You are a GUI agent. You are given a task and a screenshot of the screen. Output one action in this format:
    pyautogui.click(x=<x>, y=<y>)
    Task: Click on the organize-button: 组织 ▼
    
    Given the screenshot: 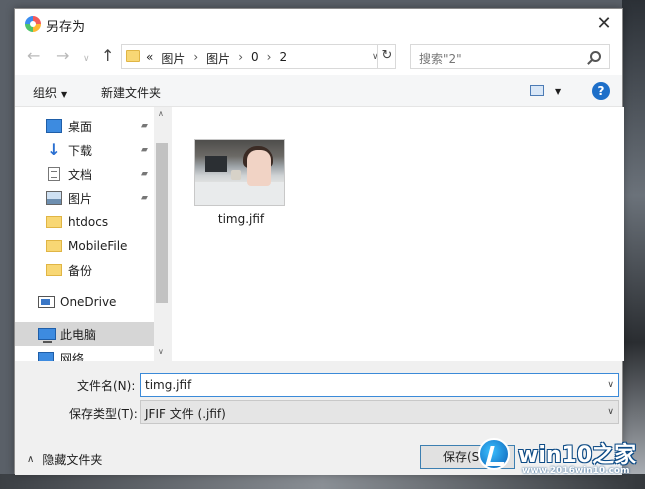 What is the action you would take?
    pyautogui.click(x=50, y=92)
    